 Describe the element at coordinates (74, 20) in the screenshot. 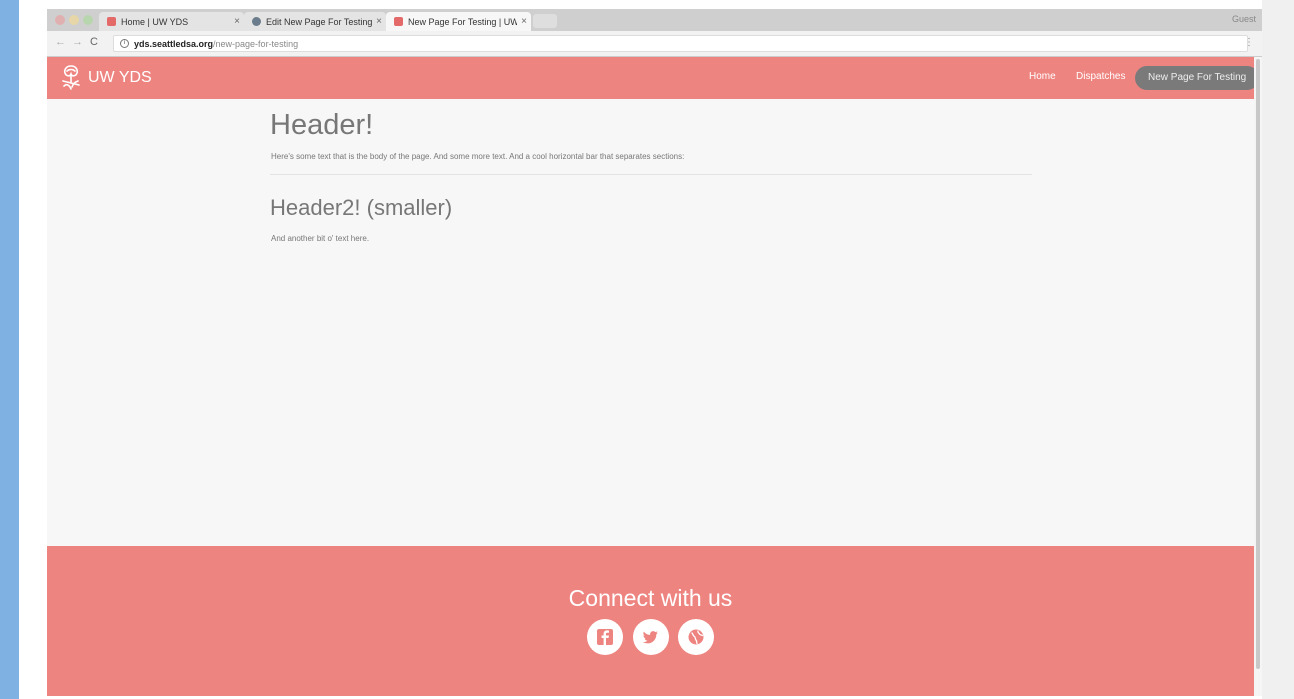

I see `minimize-window-button` at that location.